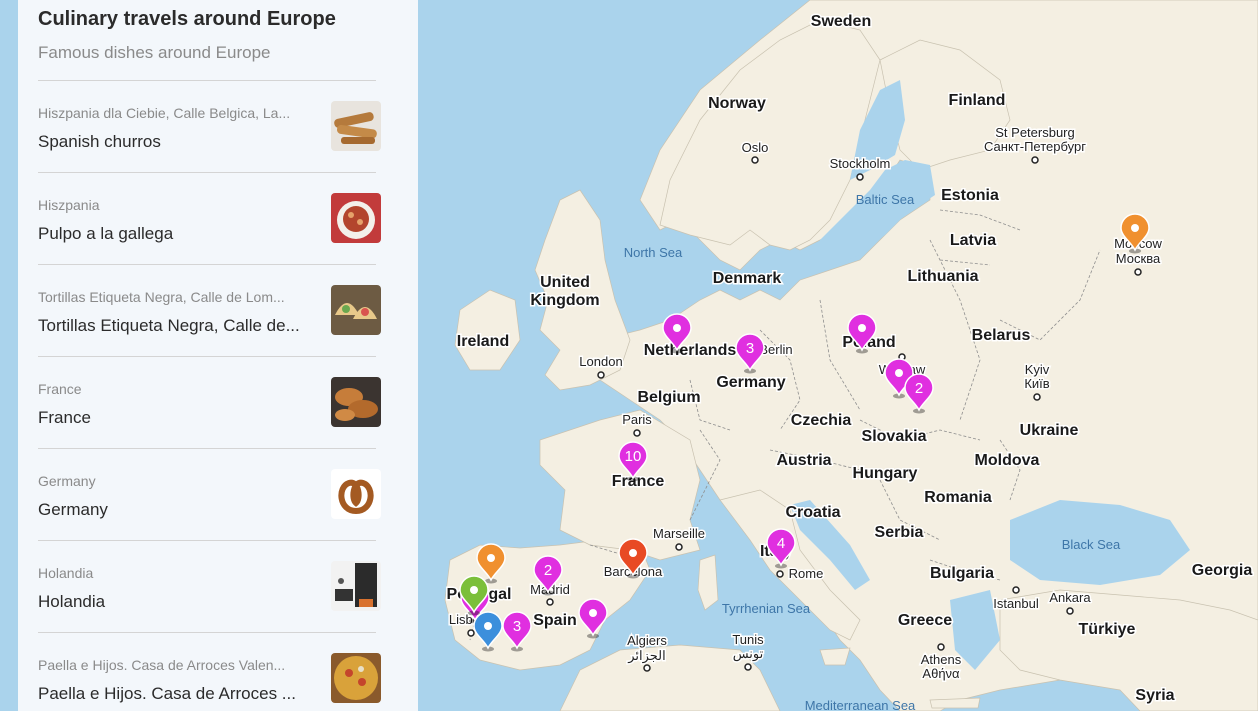 The image size is (1258, 711). Describe the element at coordinates (218, 402) in the screenshot. I see `list-item: France France` at that location.